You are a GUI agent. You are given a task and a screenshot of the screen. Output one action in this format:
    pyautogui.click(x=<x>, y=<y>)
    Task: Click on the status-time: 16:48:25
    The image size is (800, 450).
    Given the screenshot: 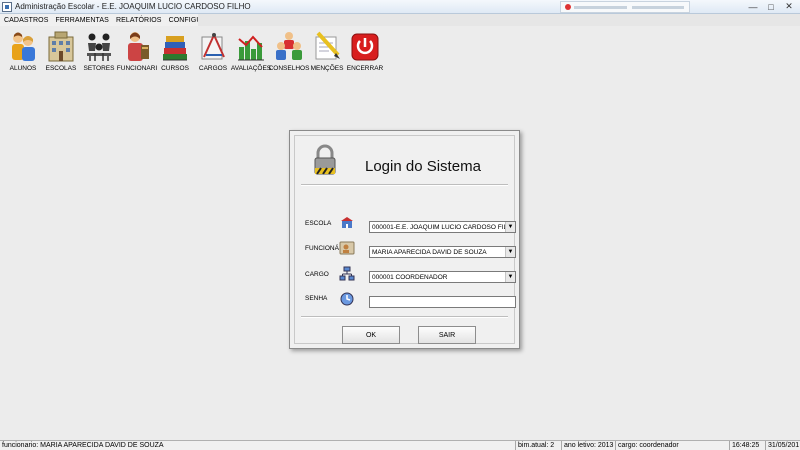 What is the action you would take?
    pyautogui.click(x=748, y=445)
    